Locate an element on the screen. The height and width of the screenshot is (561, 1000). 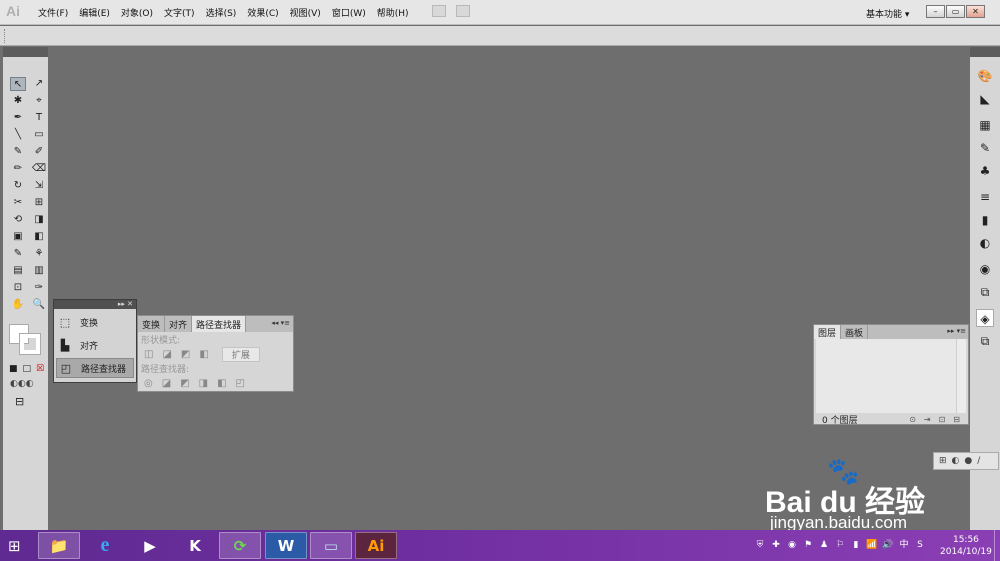
stroke-swatch is located at coordinates (30, 344).